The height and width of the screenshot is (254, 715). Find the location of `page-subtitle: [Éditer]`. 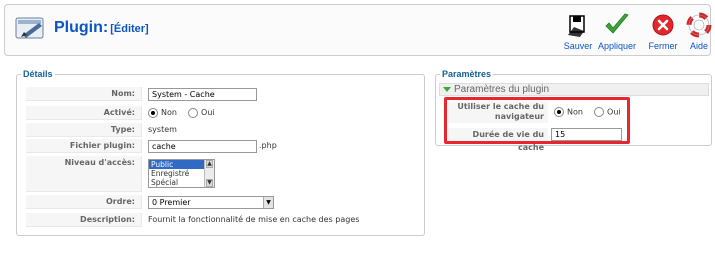

page-subtitle: [Éditer] is located at coordinates (129, 29).